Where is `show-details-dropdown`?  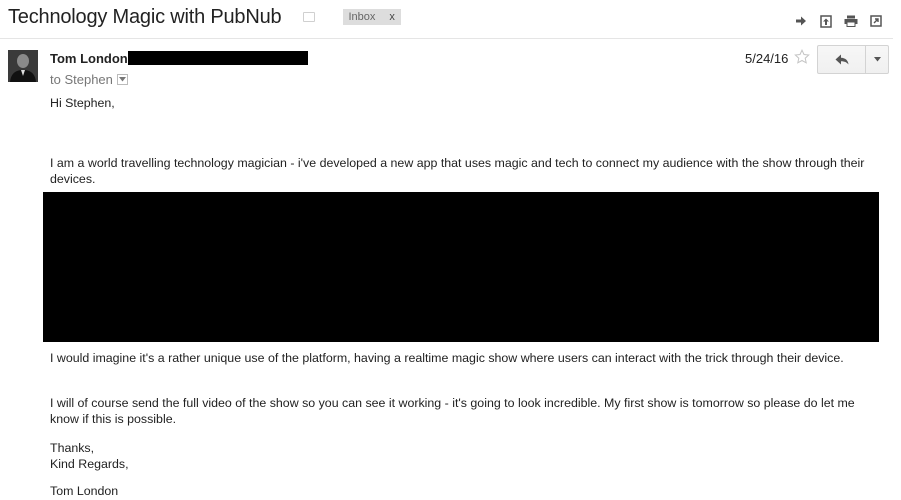 show-details-dropdown is located at coordinates (122, 79).